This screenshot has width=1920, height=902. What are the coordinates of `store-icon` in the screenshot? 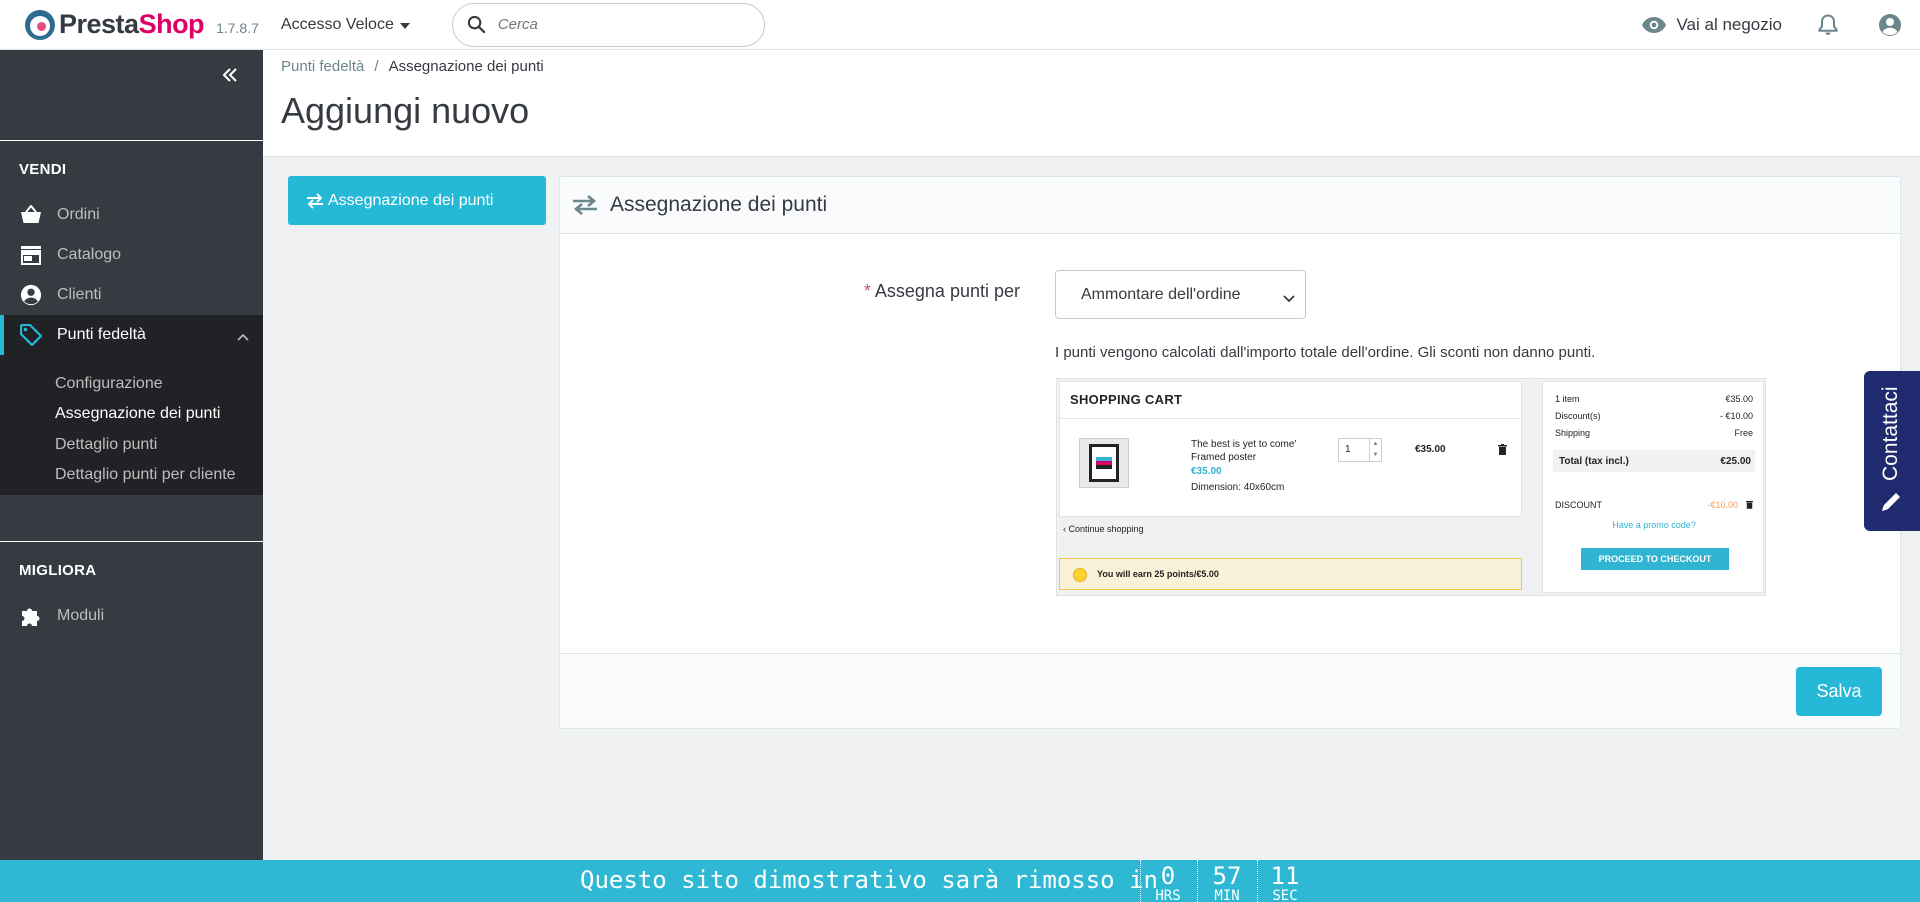 It's located at (31, 255).